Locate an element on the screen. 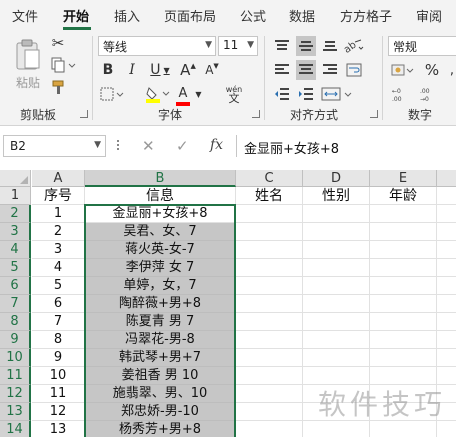  cell-b13: 郑忠娇-男-10 is located at coordinates (160, 412).